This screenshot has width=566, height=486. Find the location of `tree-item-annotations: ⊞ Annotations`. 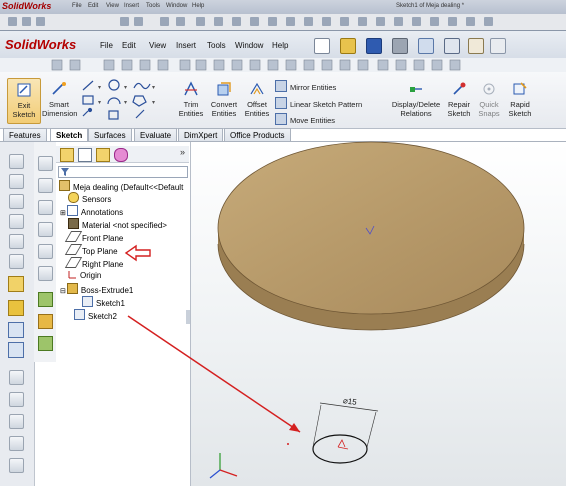

tree-item-annotations: ⊞ Annotations is located at coordinates (91, 211).